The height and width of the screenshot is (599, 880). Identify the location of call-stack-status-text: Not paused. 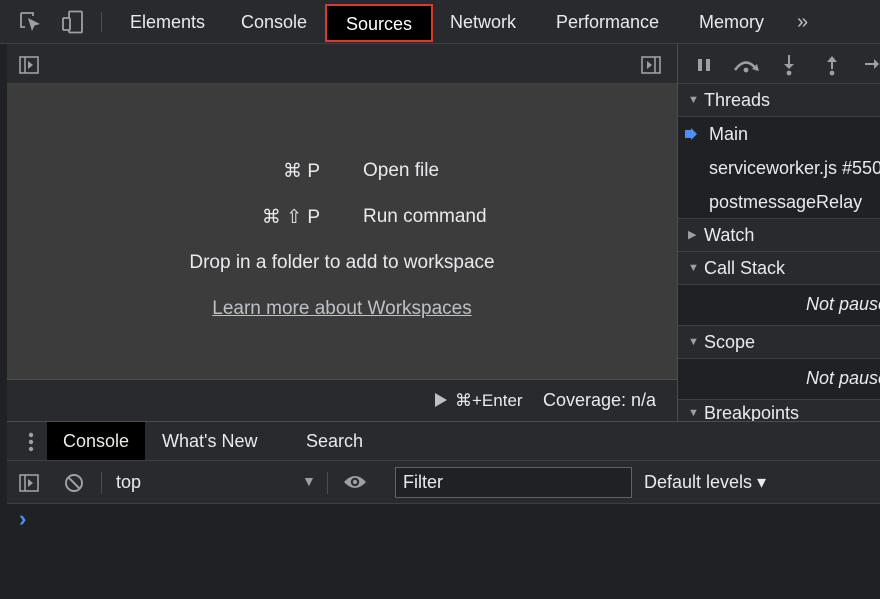
(843, 304).